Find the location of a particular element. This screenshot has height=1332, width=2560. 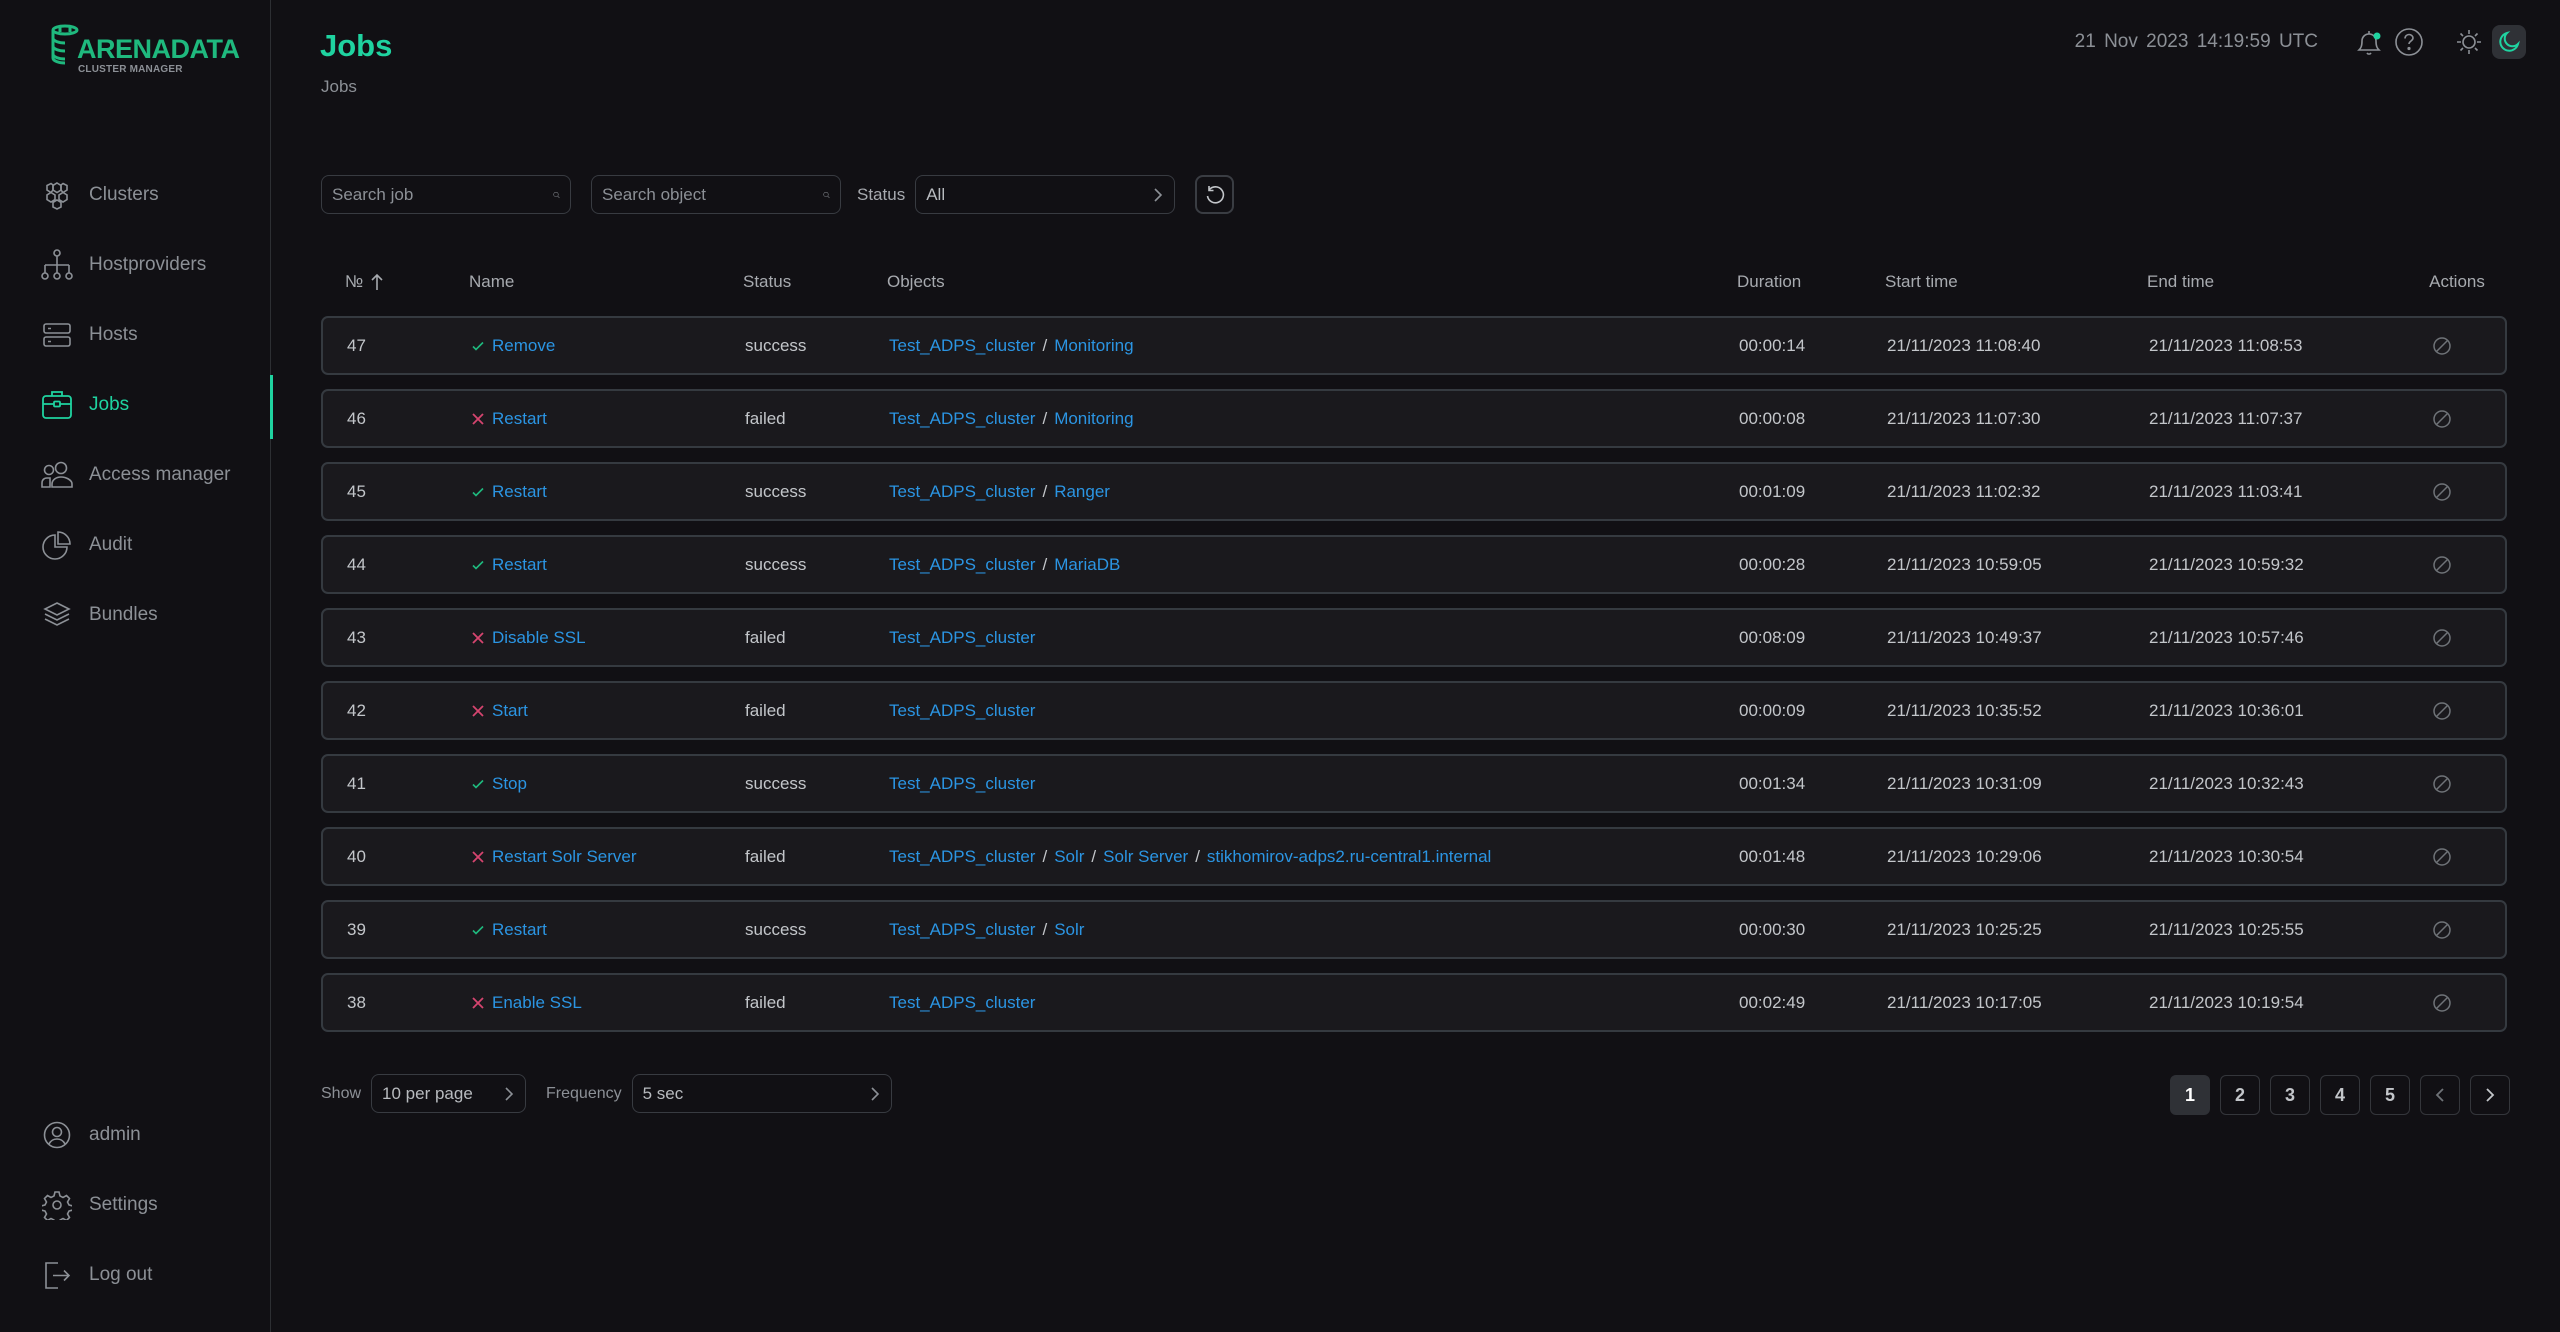

page-button-3: 3 is located at coordinates (2290, 1095).